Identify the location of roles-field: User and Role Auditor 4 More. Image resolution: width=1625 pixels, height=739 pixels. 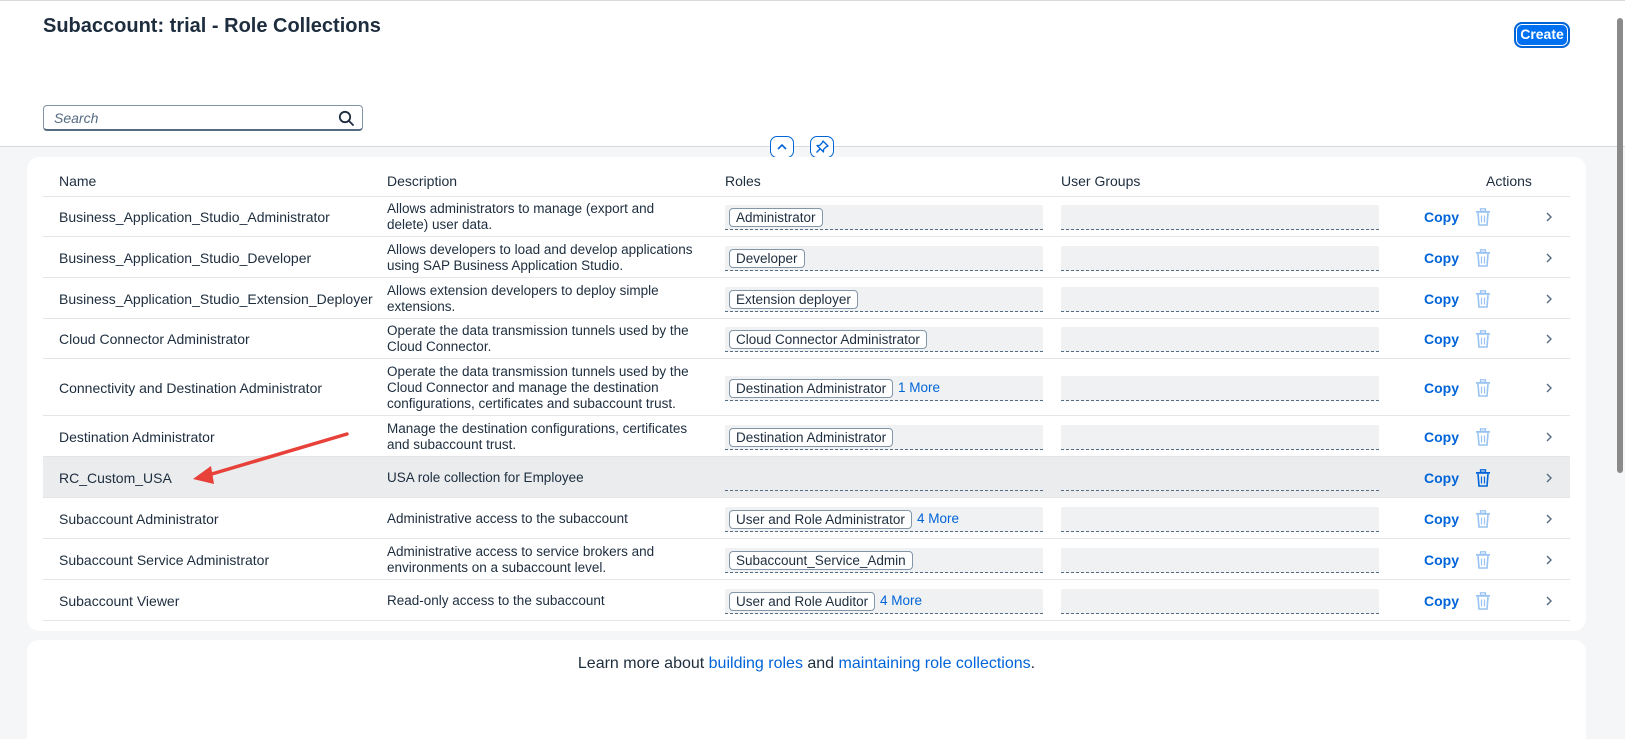
(884, 601).